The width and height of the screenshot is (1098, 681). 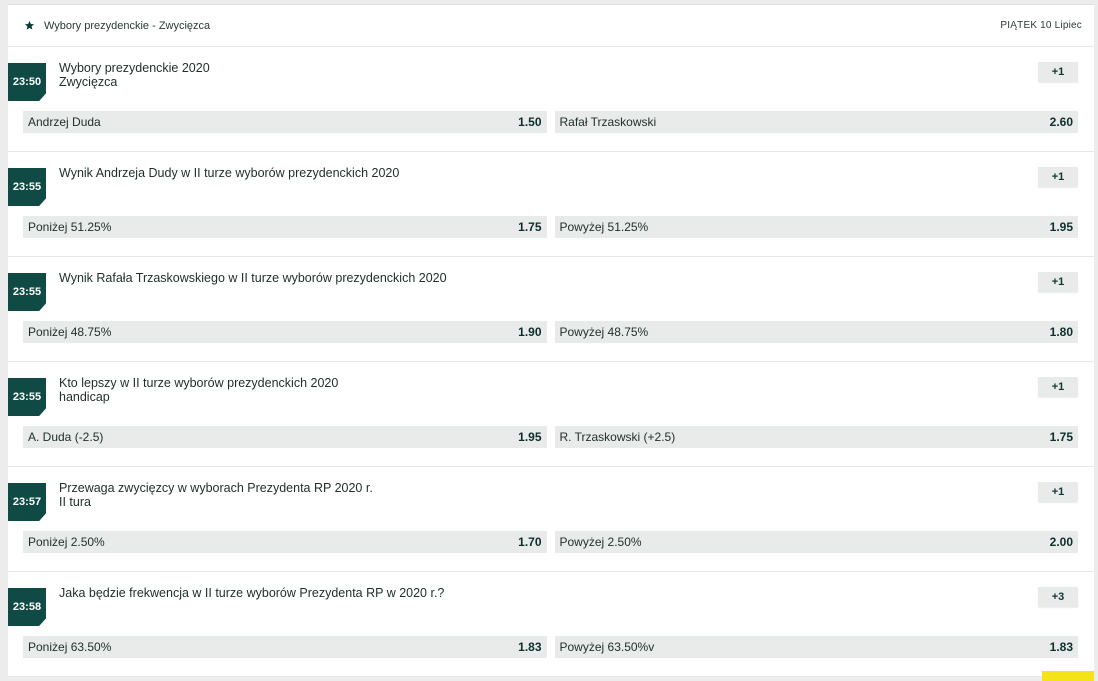 I want to click on odds-label: Powyżej 48.75%, so click(x=604, y=332).